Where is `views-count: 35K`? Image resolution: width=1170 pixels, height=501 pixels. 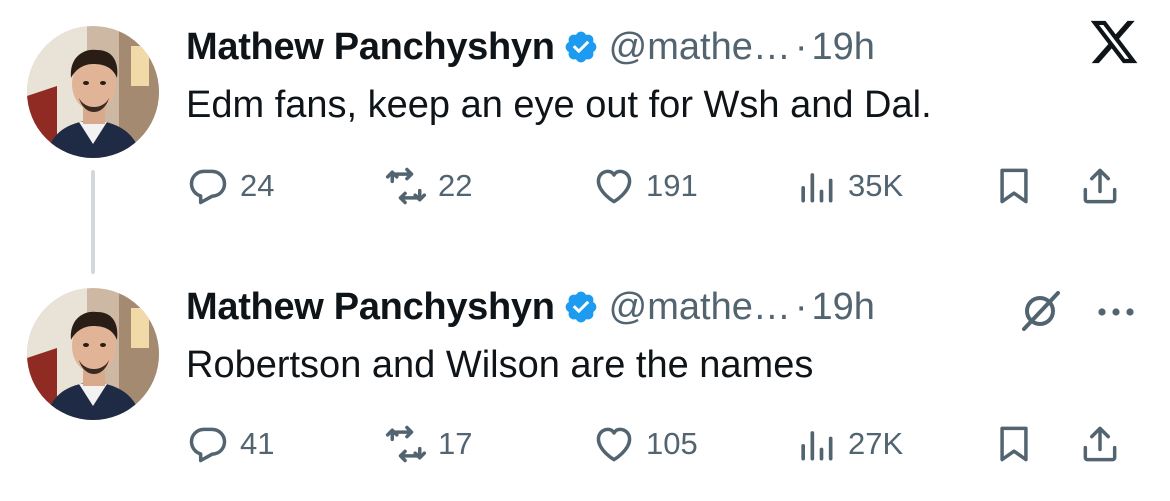
views-count: 35K is located at coordinates (876, 185).